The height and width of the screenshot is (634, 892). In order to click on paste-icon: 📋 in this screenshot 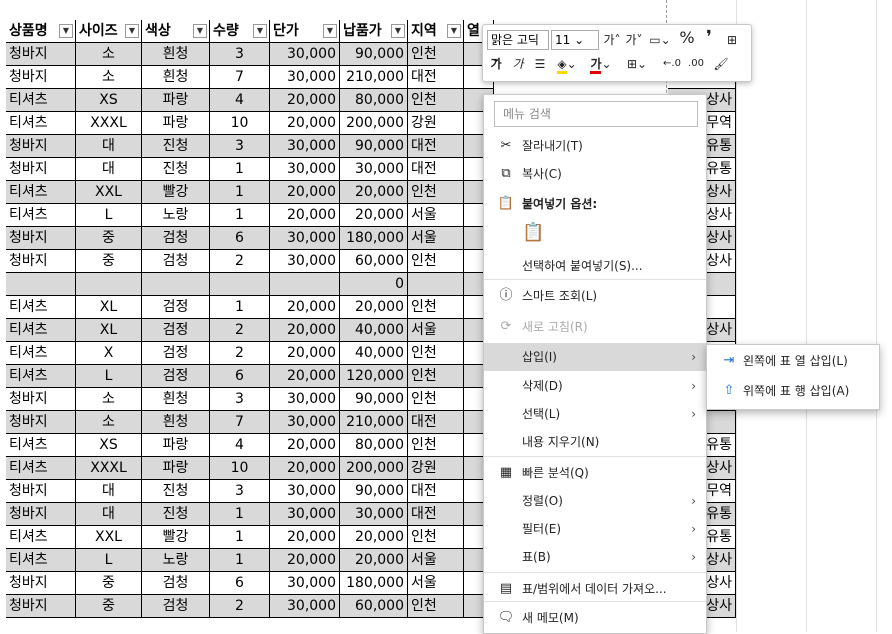, I will do `click(534, 233)`.